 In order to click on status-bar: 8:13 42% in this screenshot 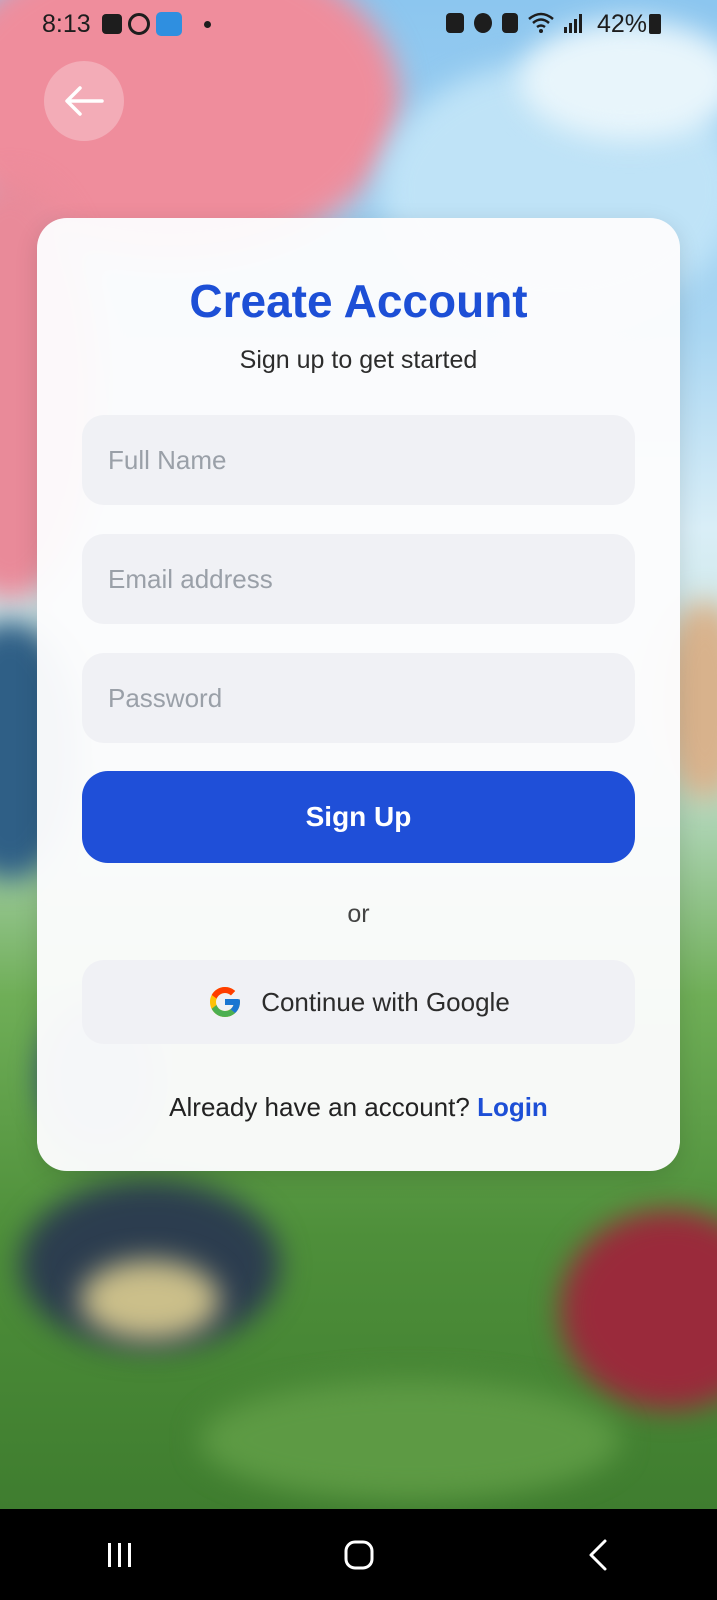, I will do `click(358, 24)`.